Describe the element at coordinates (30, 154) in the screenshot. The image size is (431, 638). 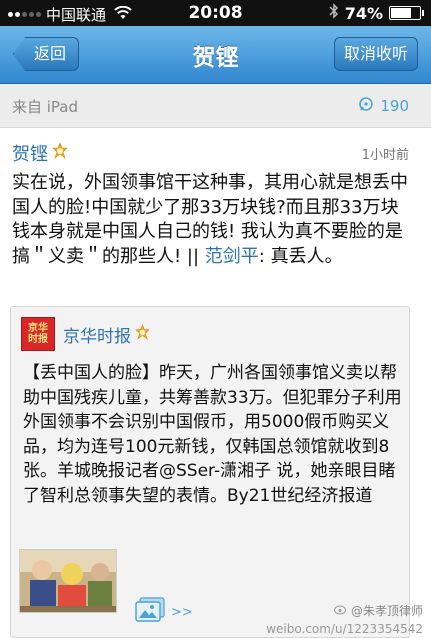
I see `post-author-name: 贺铿` at that location.